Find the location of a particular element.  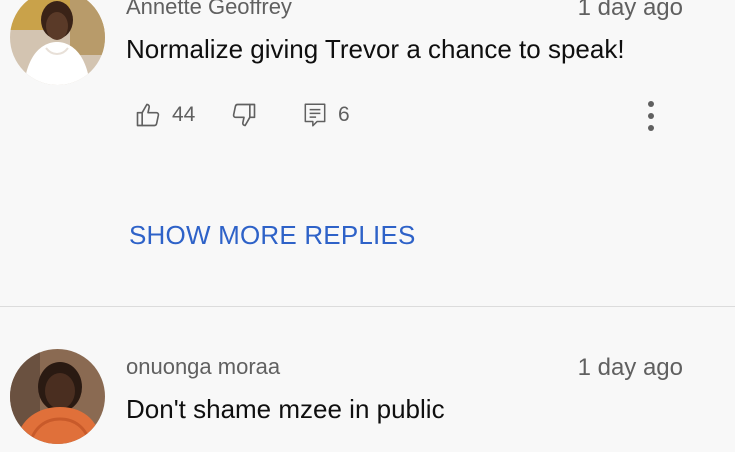

comment-author: onuonga moraa is located at coordinates (203, 367).